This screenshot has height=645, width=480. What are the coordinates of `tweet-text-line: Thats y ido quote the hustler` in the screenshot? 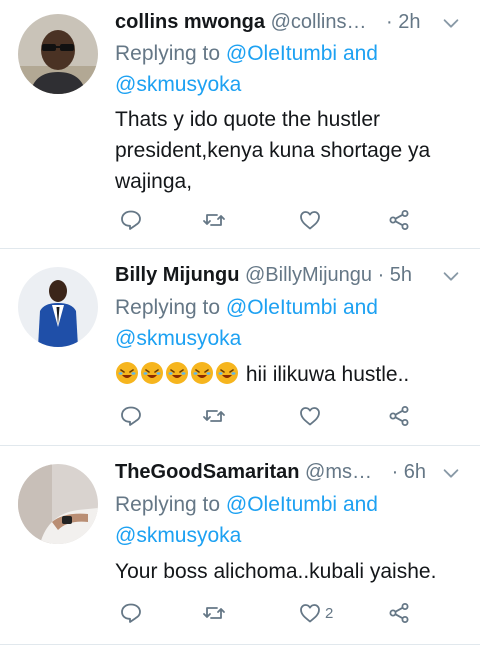 It's located at (247, 119).